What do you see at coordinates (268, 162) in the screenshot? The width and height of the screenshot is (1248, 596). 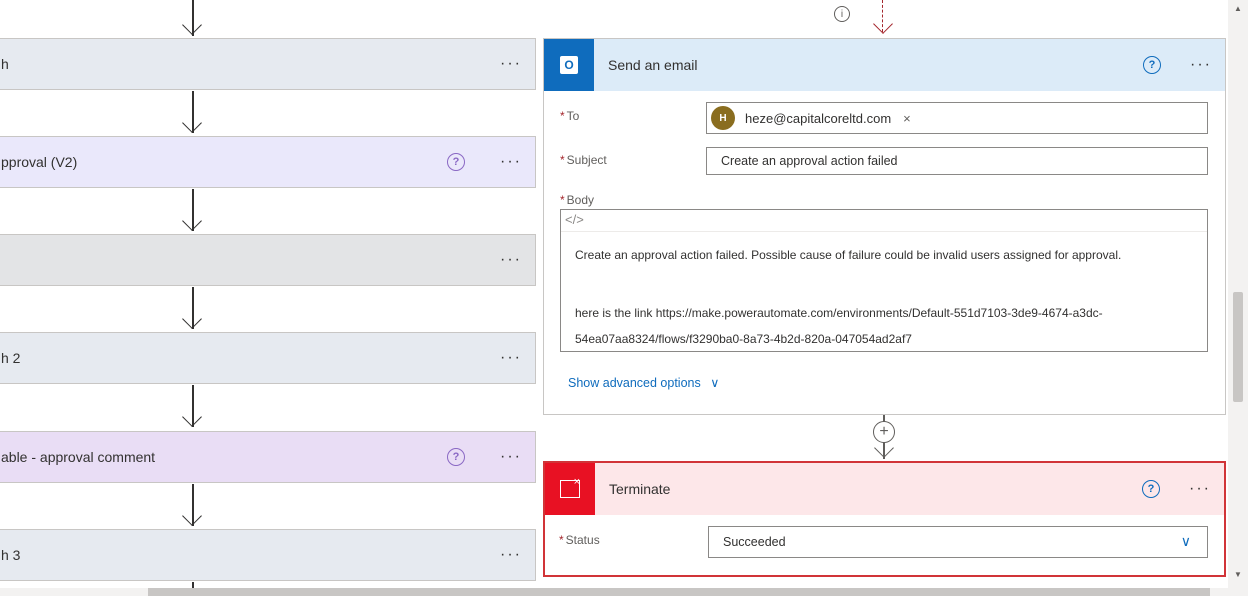 I see `action-card-approval: pproval (V2) ? ···` at bounding box center [268, 162].